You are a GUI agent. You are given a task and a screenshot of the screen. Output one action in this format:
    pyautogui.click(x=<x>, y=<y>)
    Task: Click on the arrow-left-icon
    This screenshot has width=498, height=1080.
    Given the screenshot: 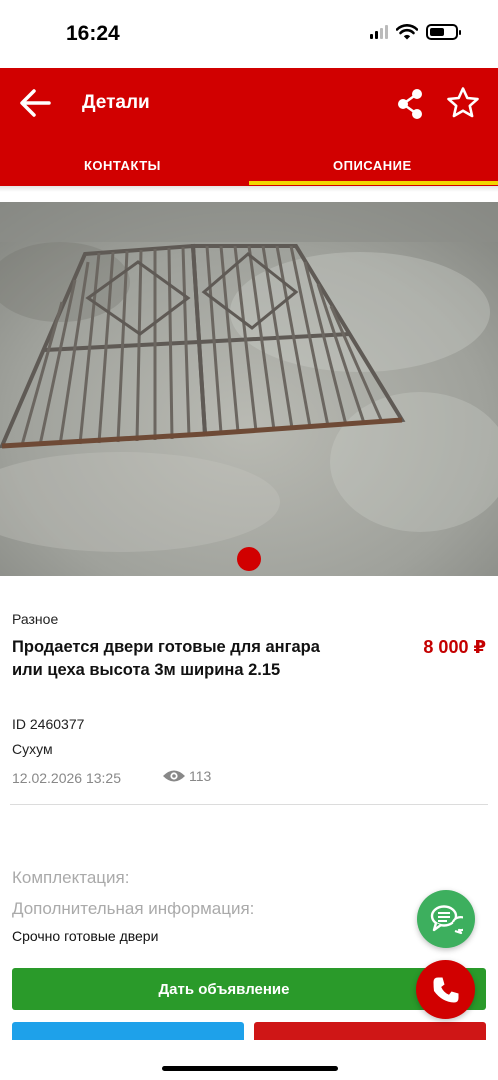 What is the action you would take?
    pyautogui.click(x=35, y=103)
    